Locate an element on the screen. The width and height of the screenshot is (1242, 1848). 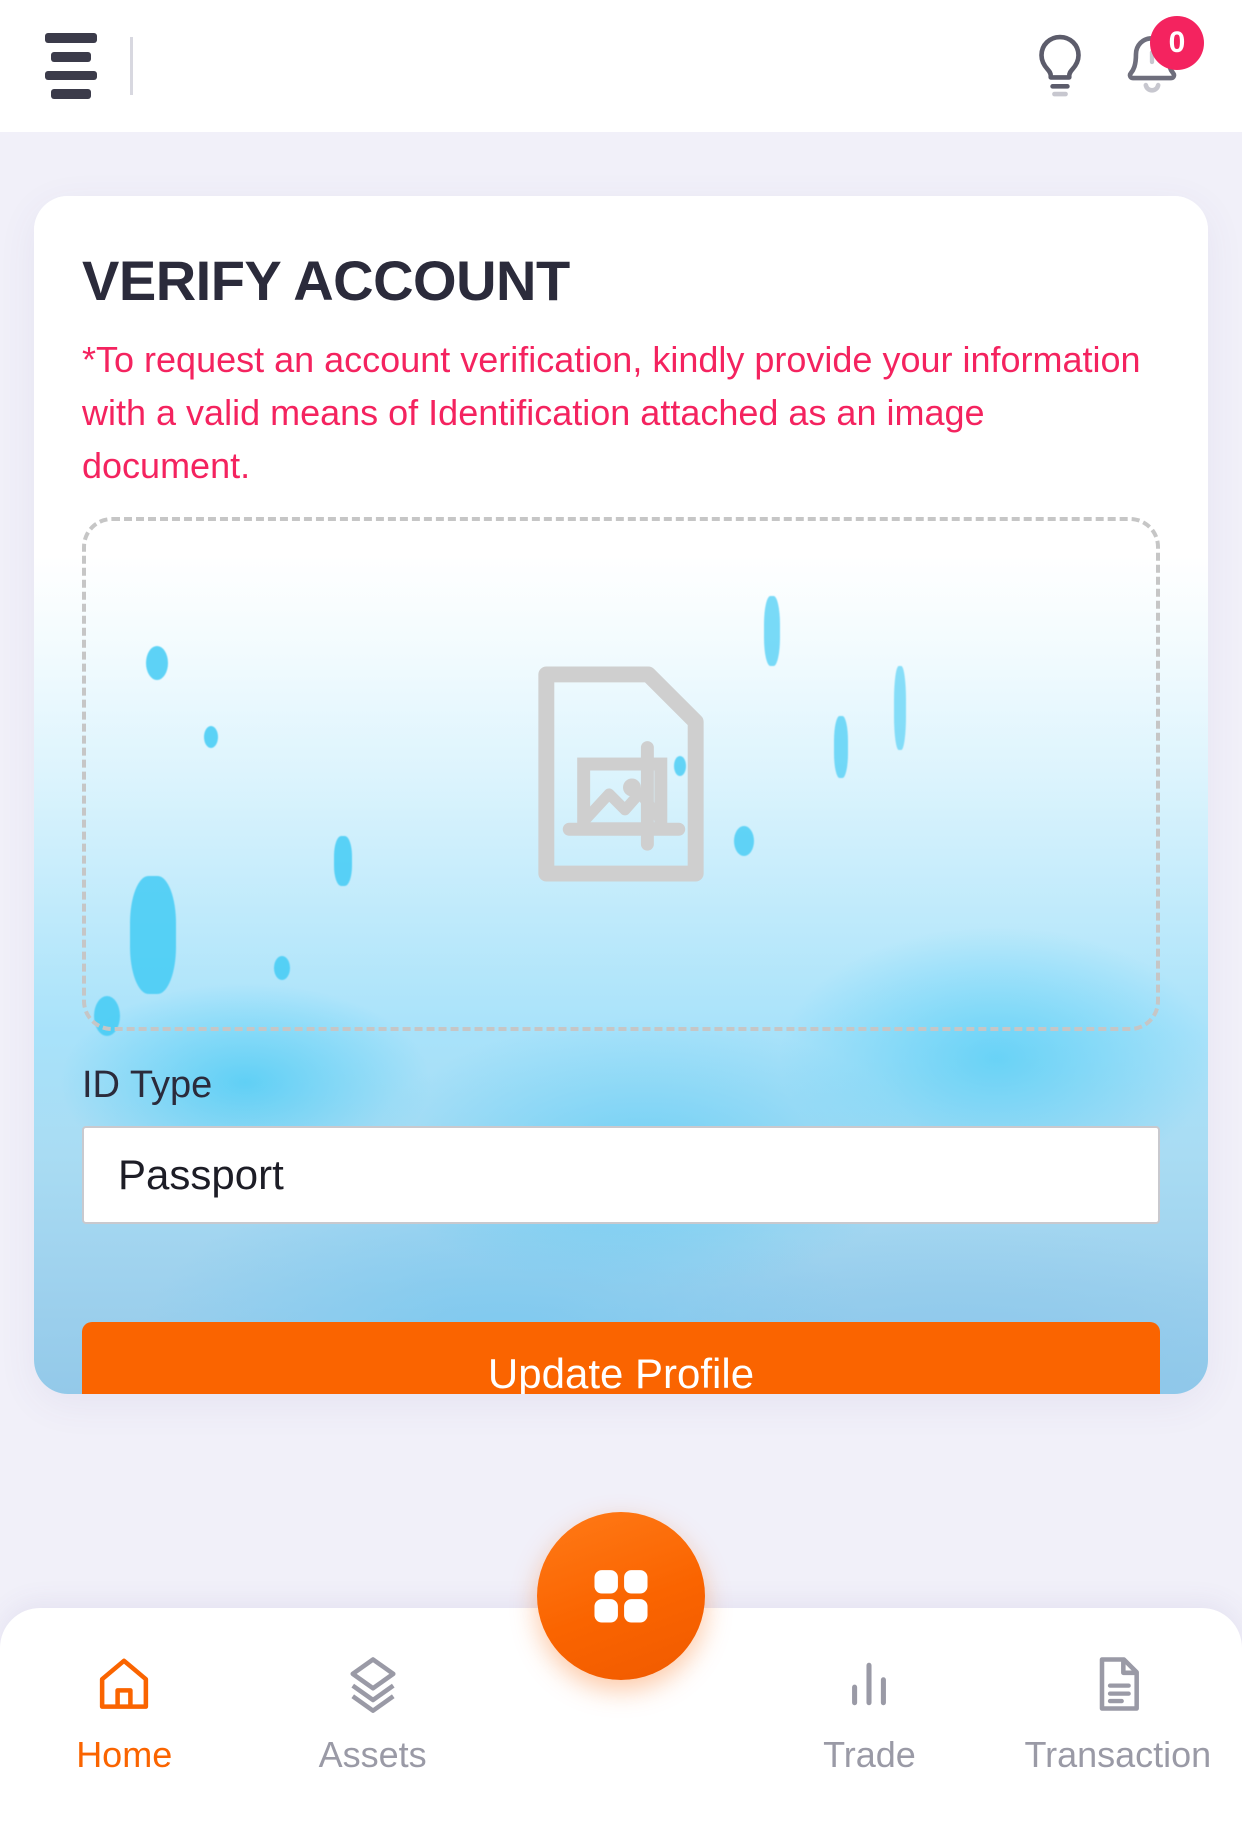
grid-apps-icon is located at coordinates (621, 1596).